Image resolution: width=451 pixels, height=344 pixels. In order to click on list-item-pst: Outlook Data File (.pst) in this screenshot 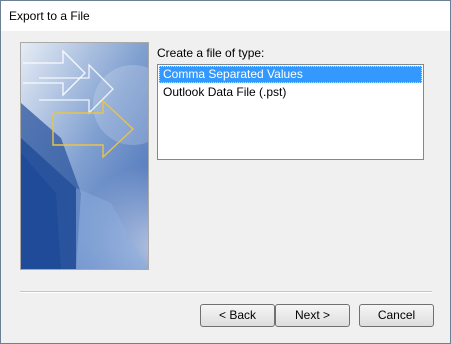, I will do `click(290, 92)`.